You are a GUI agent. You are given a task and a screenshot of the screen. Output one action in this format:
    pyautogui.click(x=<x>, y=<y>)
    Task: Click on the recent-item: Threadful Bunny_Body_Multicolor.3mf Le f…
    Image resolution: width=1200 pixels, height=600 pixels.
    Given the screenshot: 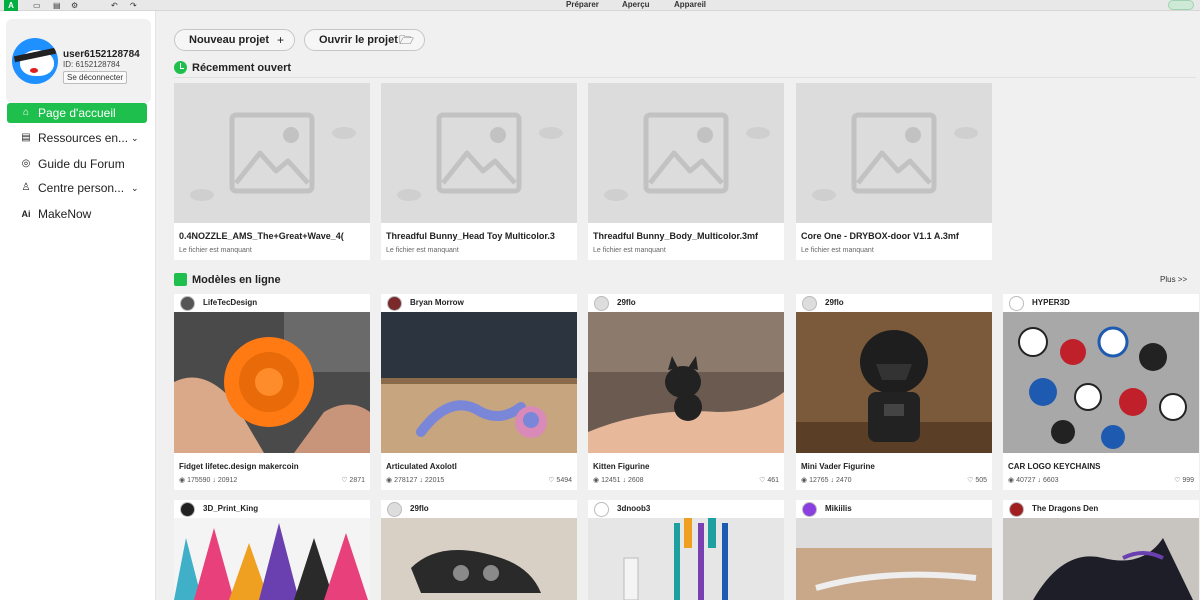 What is the action you would take?
    pyautogui.click(x=686, y=171)
    